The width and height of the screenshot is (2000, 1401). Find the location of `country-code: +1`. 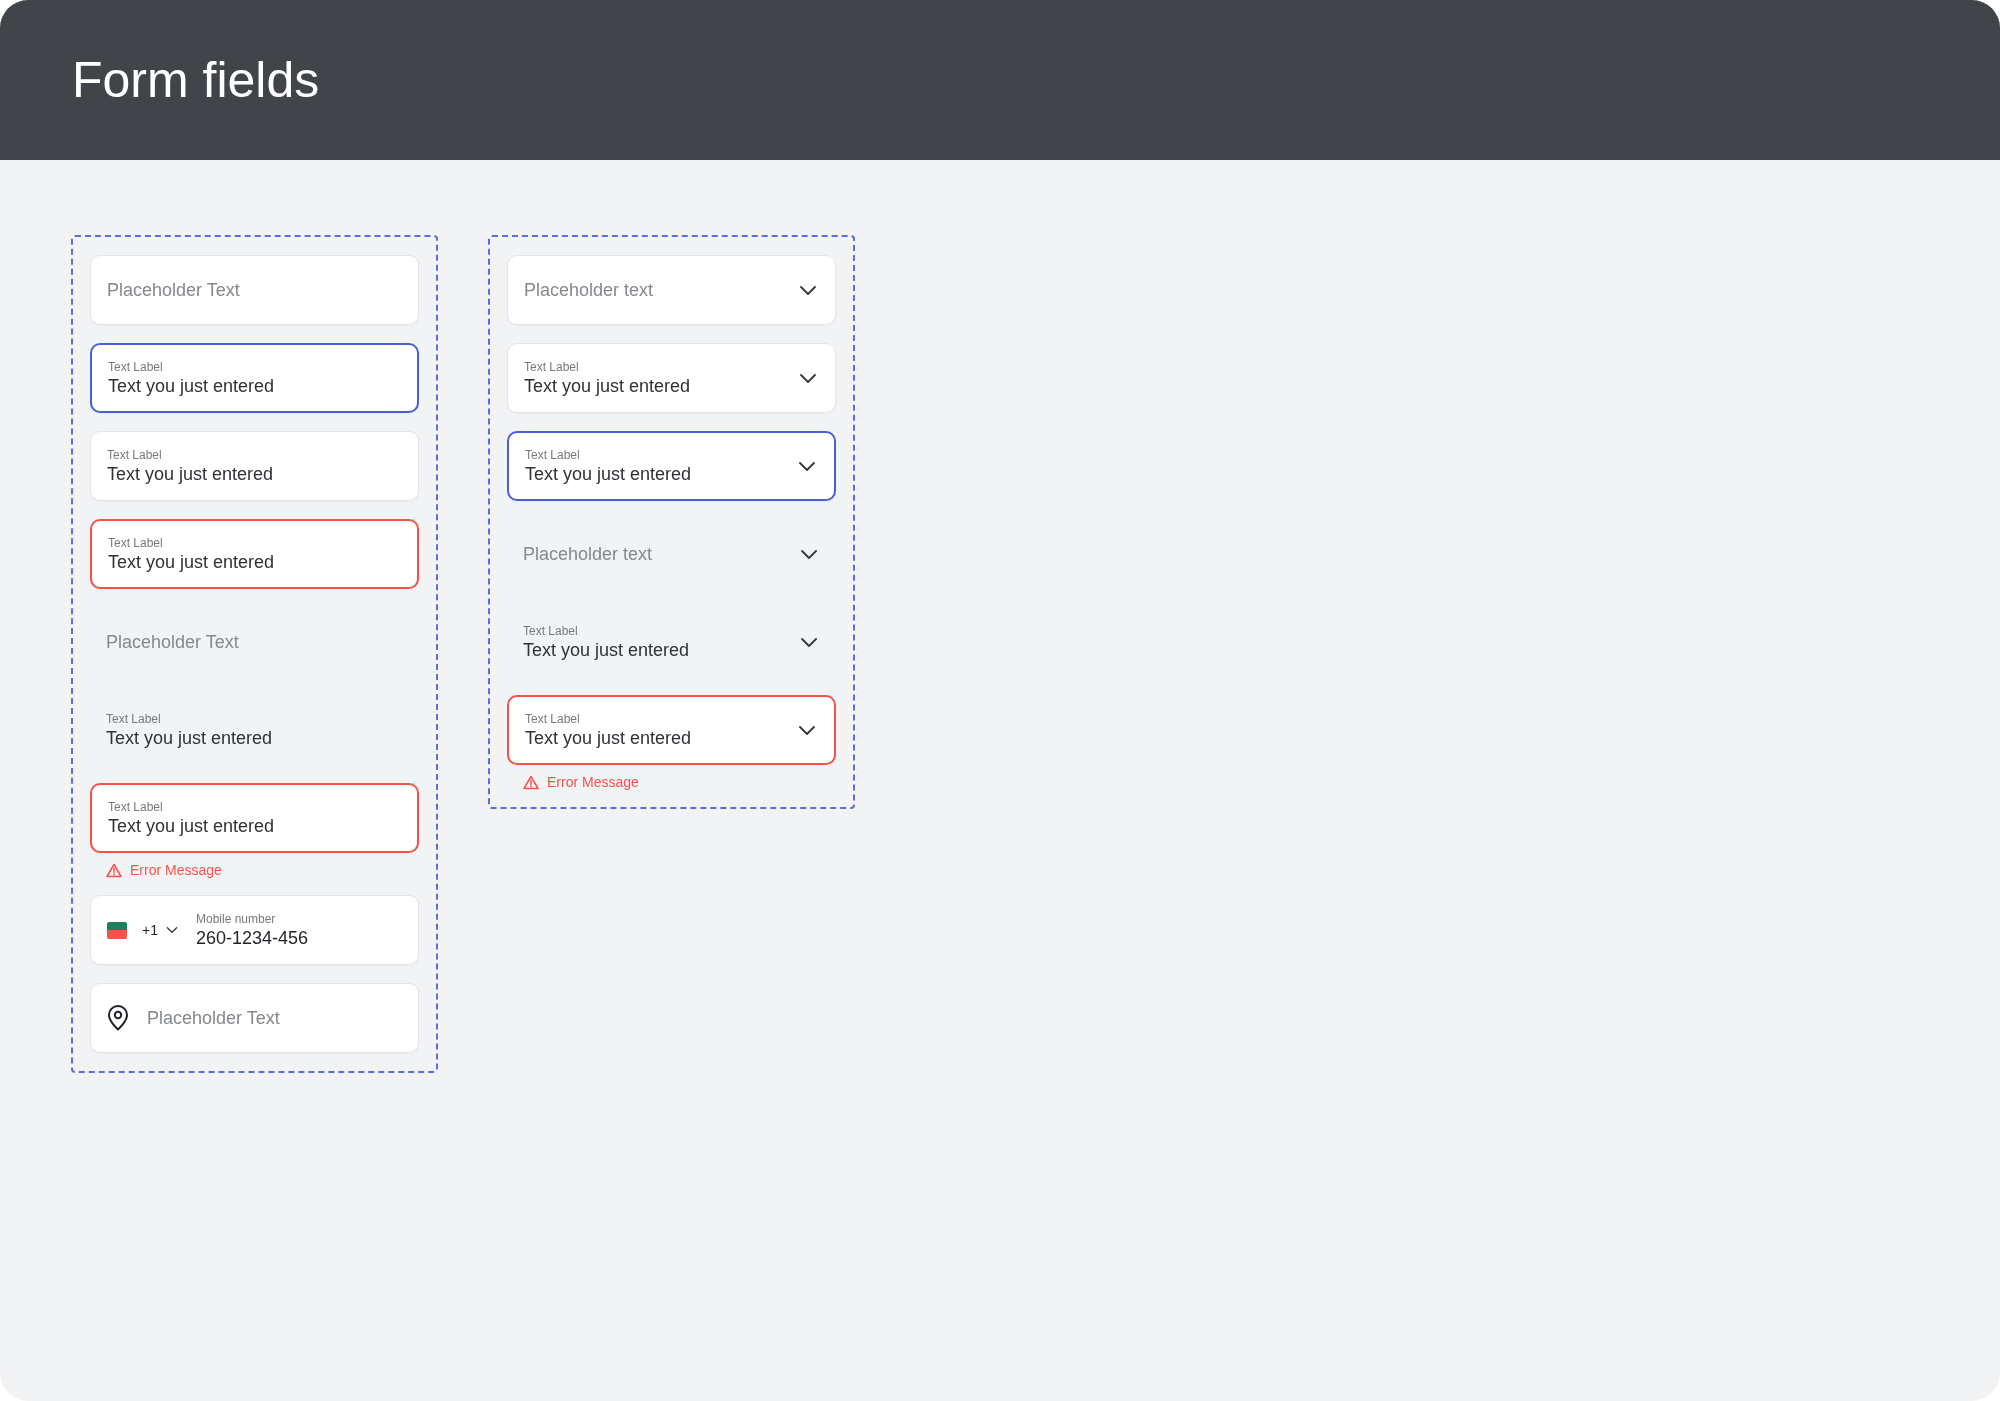

country-code: +1 is located at coordinates (150, 930).